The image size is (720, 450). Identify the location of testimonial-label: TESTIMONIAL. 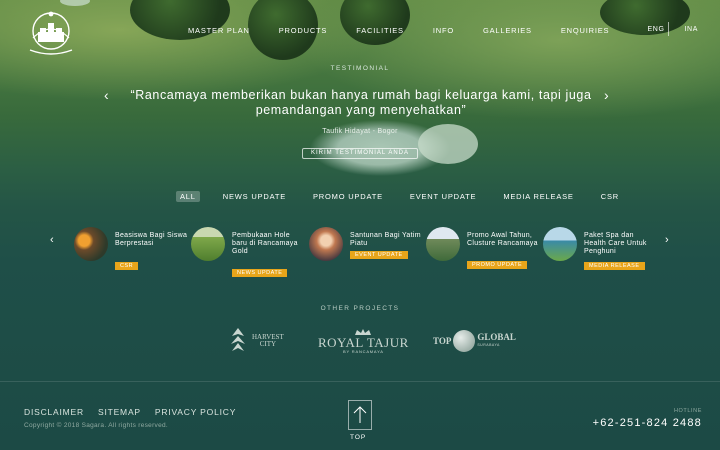
(360, 68).